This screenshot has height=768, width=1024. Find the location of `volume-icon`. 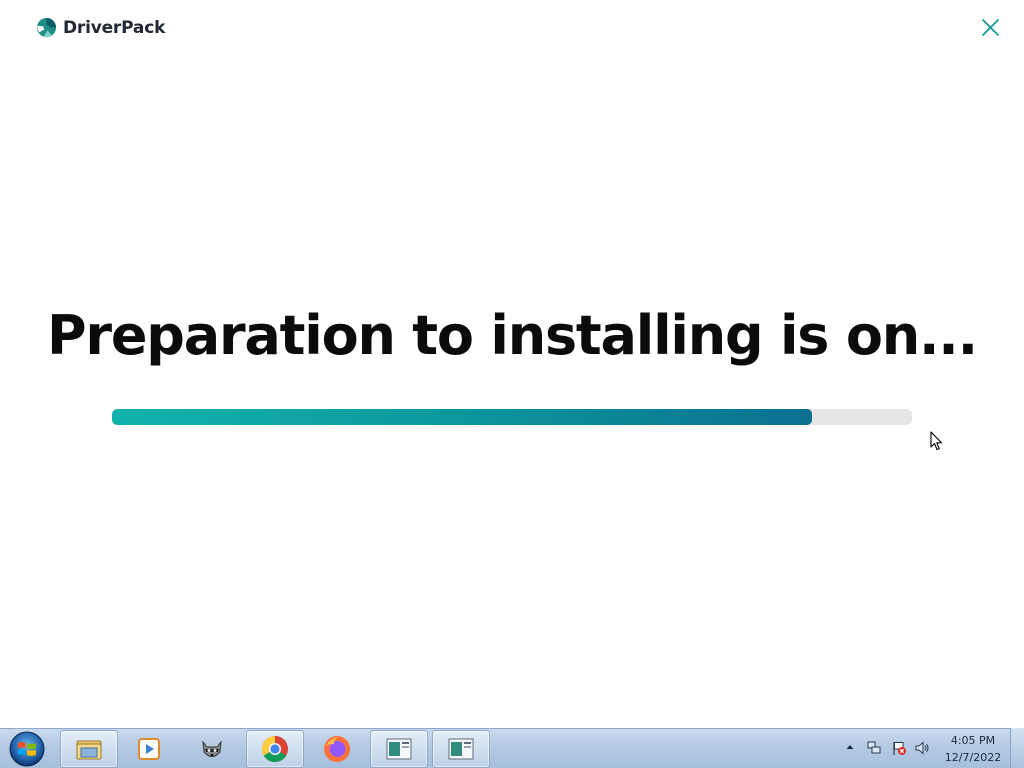

volume-icon is located at coordinates (922, 748).